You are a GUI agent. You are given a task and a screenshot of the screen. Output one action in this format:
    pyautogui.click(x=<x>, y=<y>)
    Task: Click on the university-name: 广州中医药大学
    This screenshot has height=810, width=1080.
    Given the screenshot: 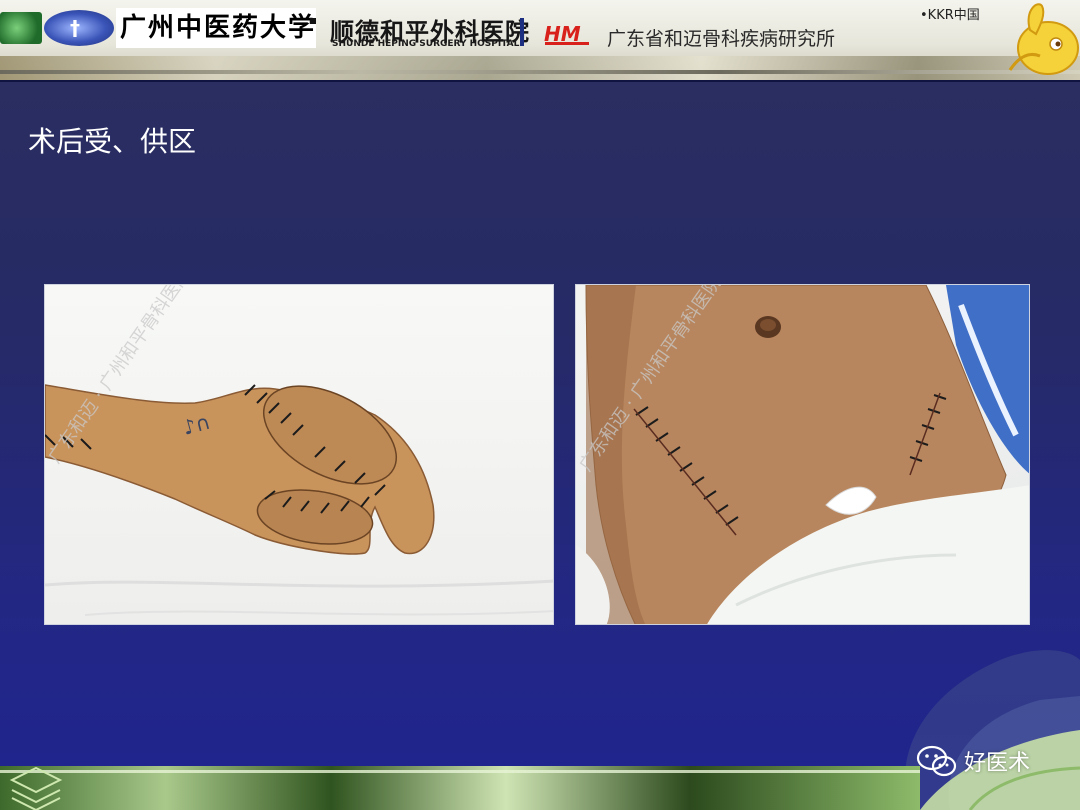 What is the action you would take?
    pyautogui.click(x=216, y=28)
    